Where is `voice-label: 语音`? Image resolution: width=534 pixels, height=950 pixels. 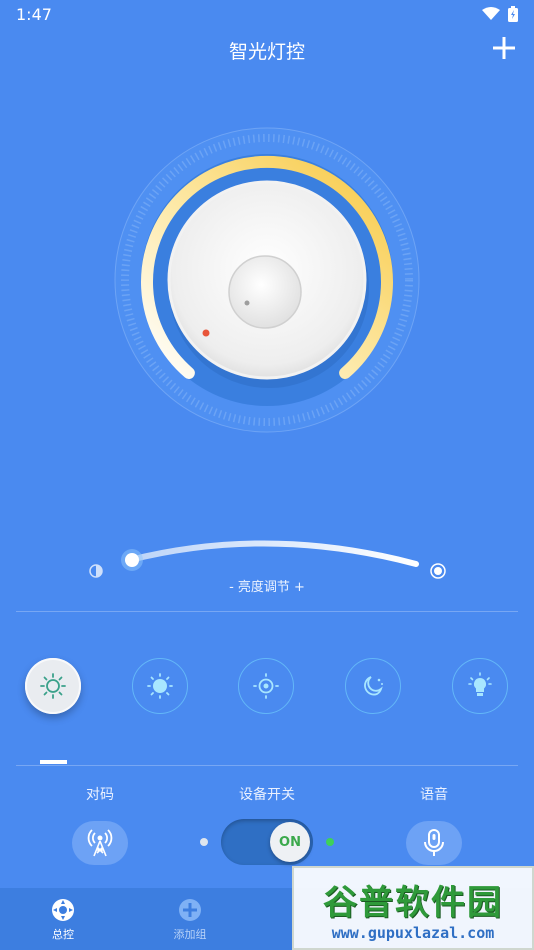
voice-label: 语音 is located at coordinates (434, 795).